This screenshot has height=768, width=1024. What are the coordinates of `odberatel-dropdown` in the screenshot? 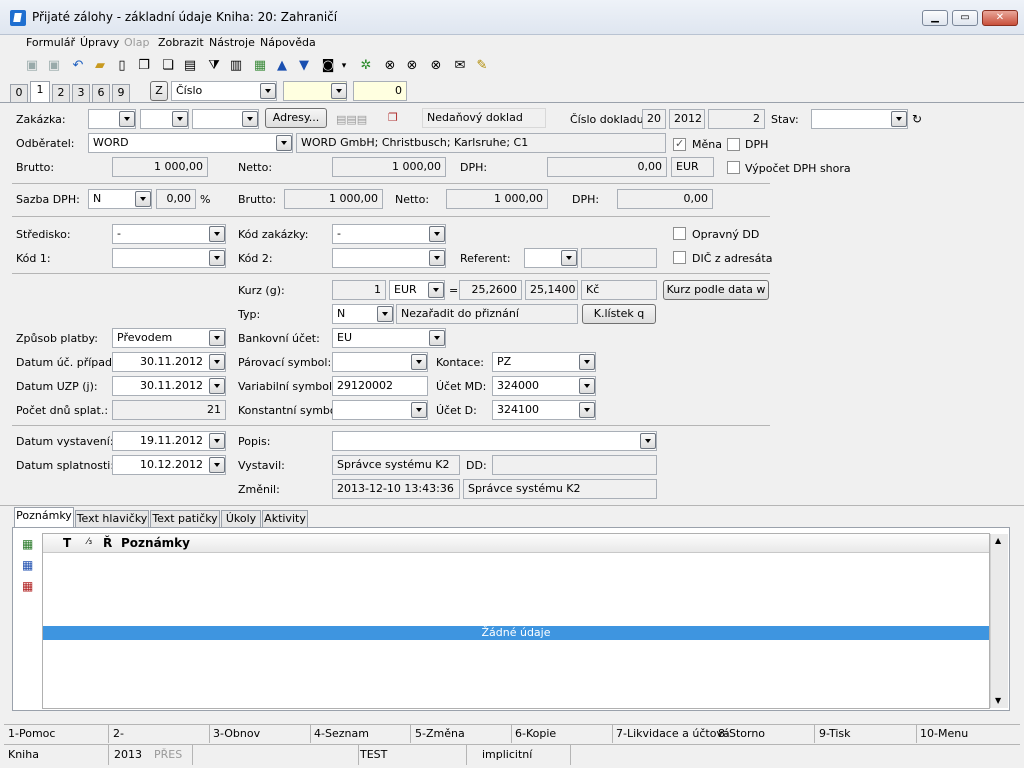 It's located at (284, 143).